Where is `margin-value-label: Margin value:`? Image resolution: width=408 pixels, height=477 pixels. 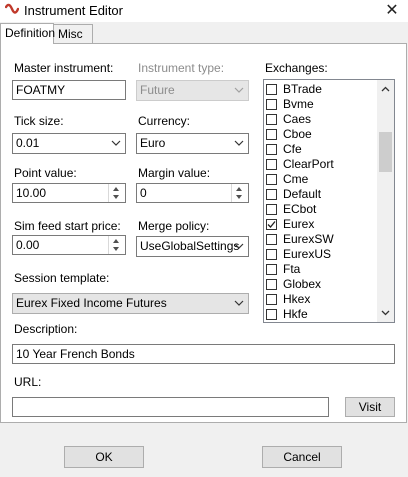 margin-value-label: Margin value: is located at coordinates (174, 173).